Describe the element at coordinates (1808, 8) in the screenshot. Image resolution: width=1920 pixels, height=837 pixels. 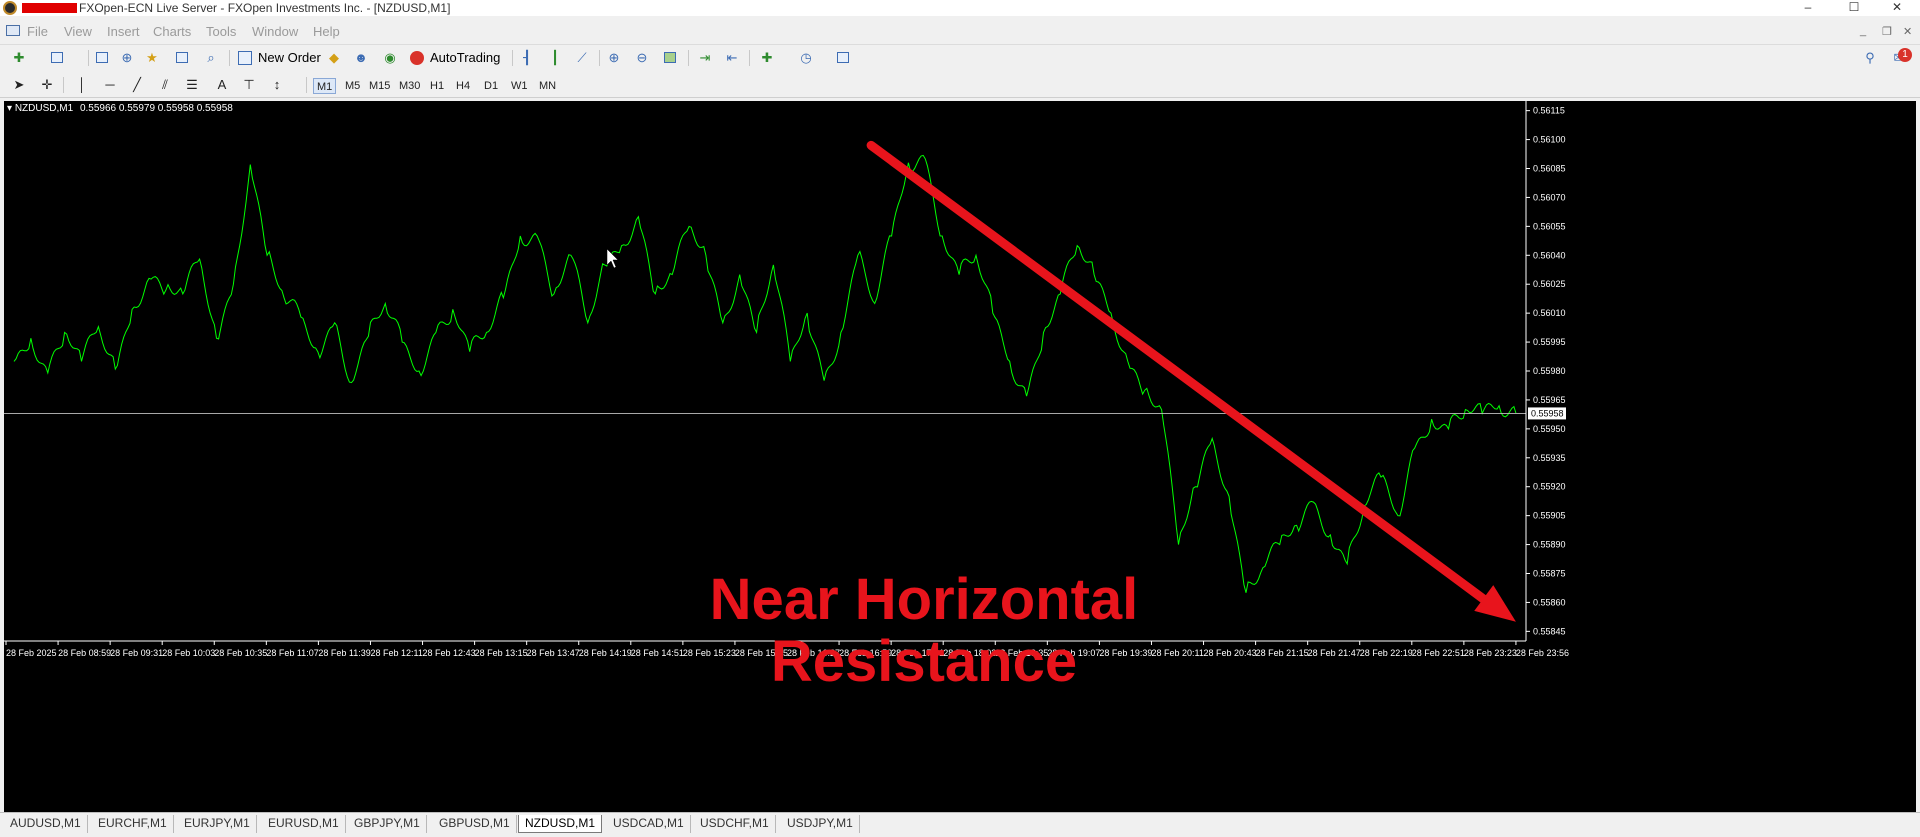
I see `minimize-button: –` at that location.